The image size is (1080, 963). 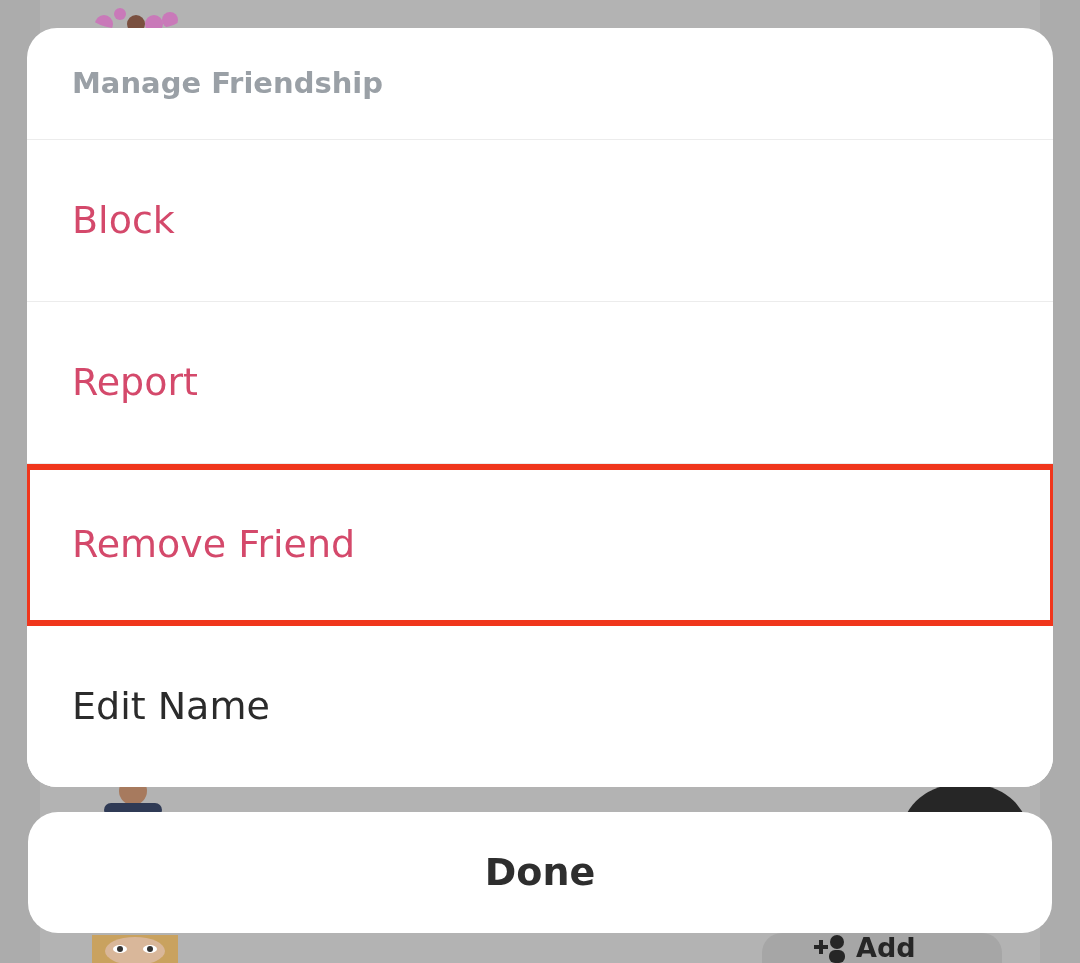 What do you see at coordinates (540, 872) in the screenshot?
I see `done-button: Done` at bounding box center [540, 872].